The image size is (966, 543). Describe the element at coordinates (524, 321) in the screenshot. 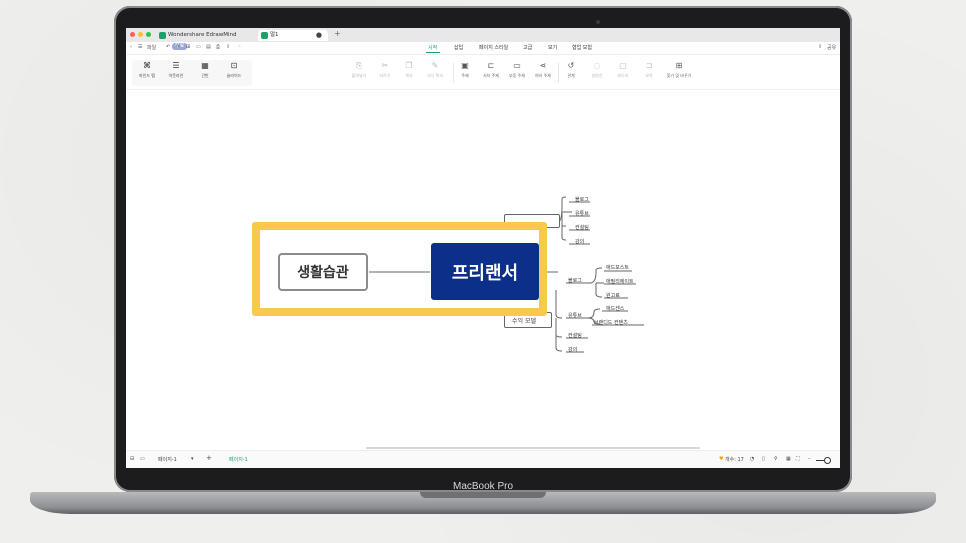

I see `revenue-model-label: 수익 모델` at that location.